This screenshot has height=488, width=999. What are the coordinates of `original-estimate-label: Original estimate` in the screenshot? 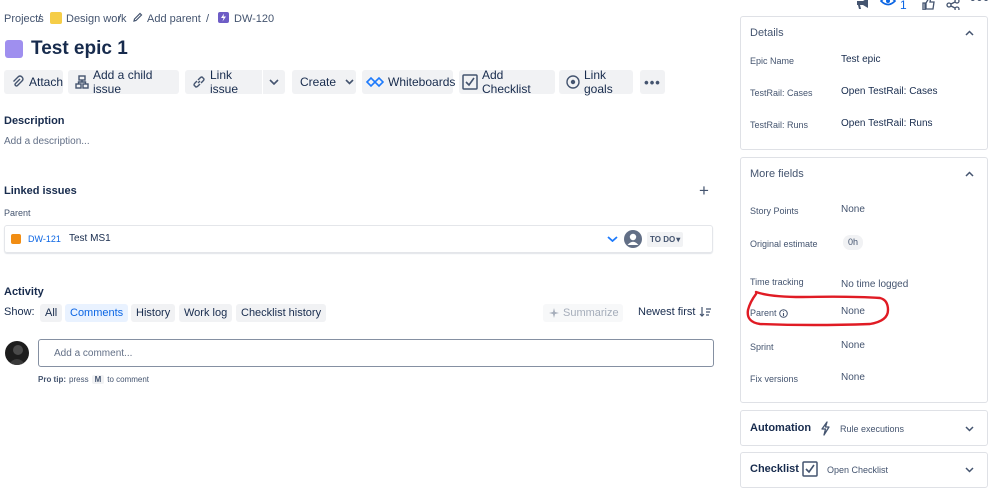 It's located at (784, 244).